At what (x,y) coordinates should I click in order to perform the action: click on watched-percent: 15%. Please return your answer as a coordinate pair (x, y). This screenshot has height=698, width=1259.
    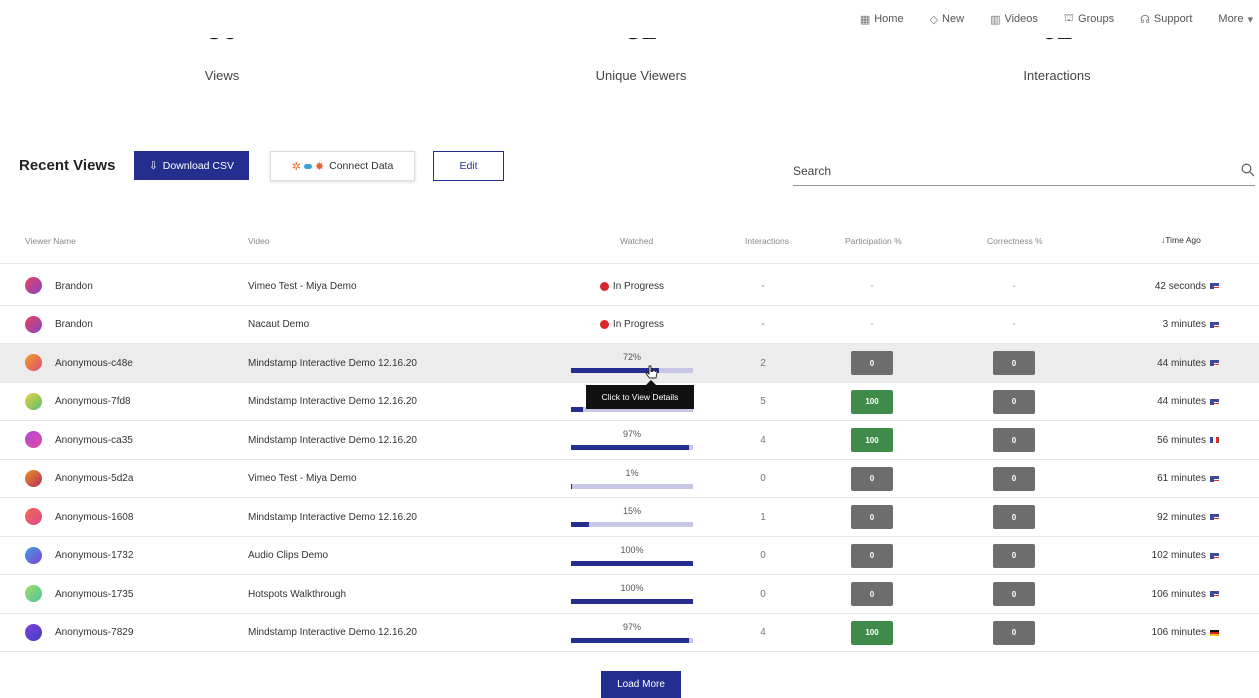
    Looking at the image, I should click on (631, 511).